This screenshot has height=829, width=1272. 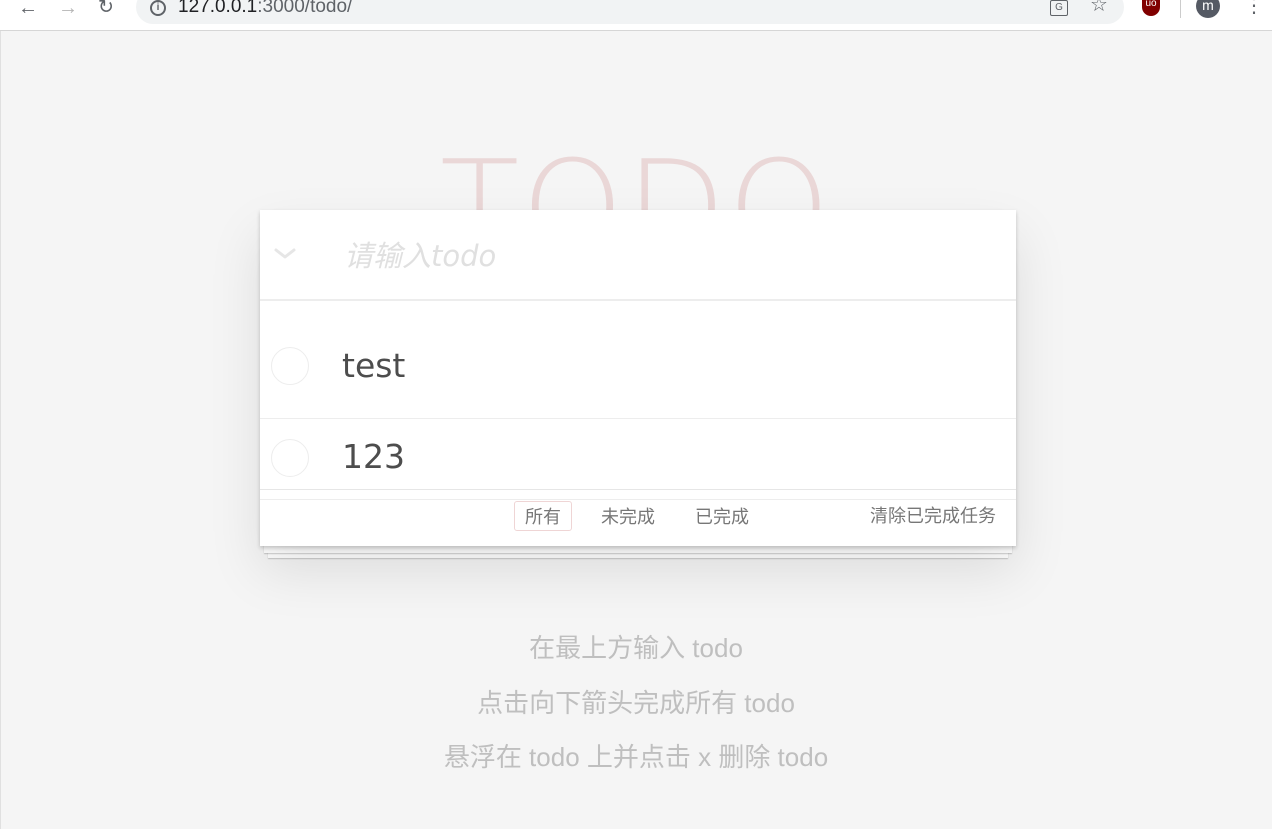 What do you see at coordinates (664, 256) in the screenshot?
I see `new-todo-input` at bounding box center [664, 256].